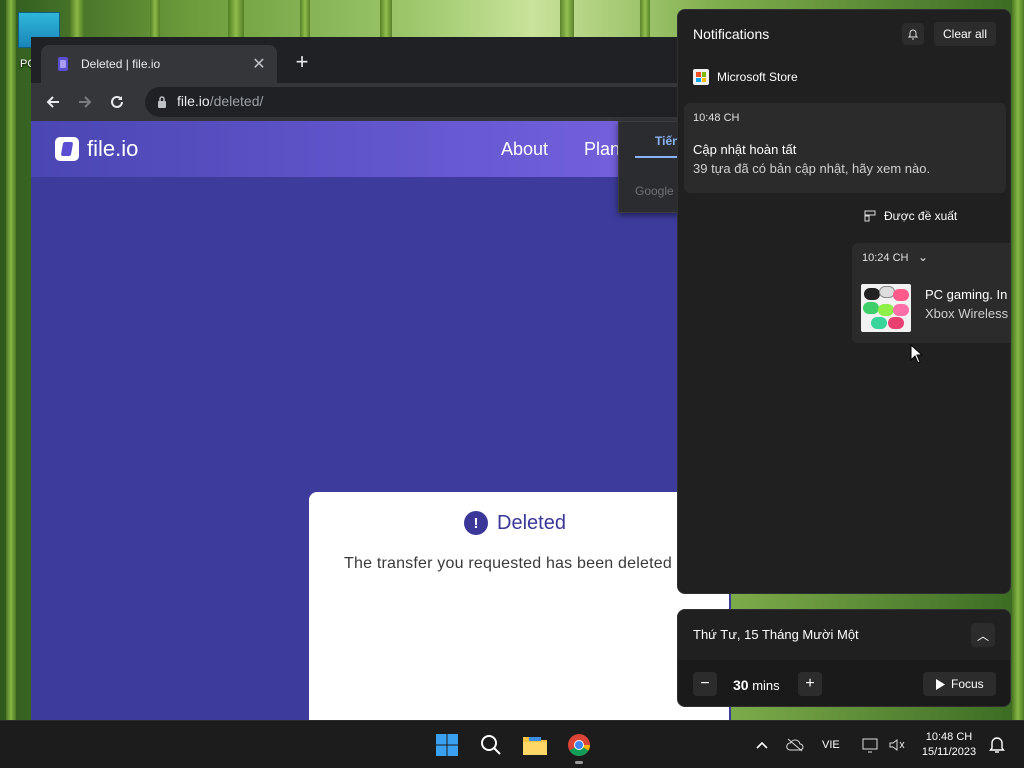  Describe the element at coordinates (921, 216) in the screenshot. I see `suggested-label: Được đề xuất` at that location.